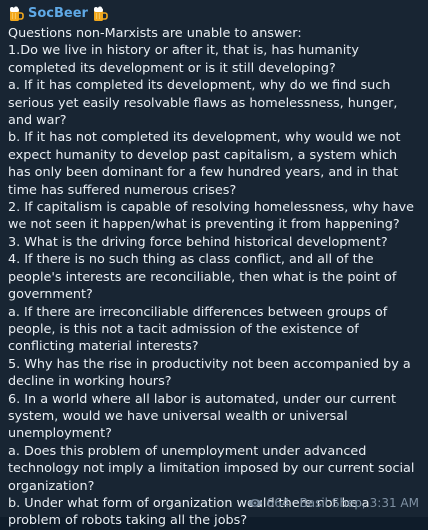 This screenshot has height=530, width=428. What do you see at coordinates (215, 14) in the screenshot?
I see `message-header: SocBeer` at bounding box center [215, 14].